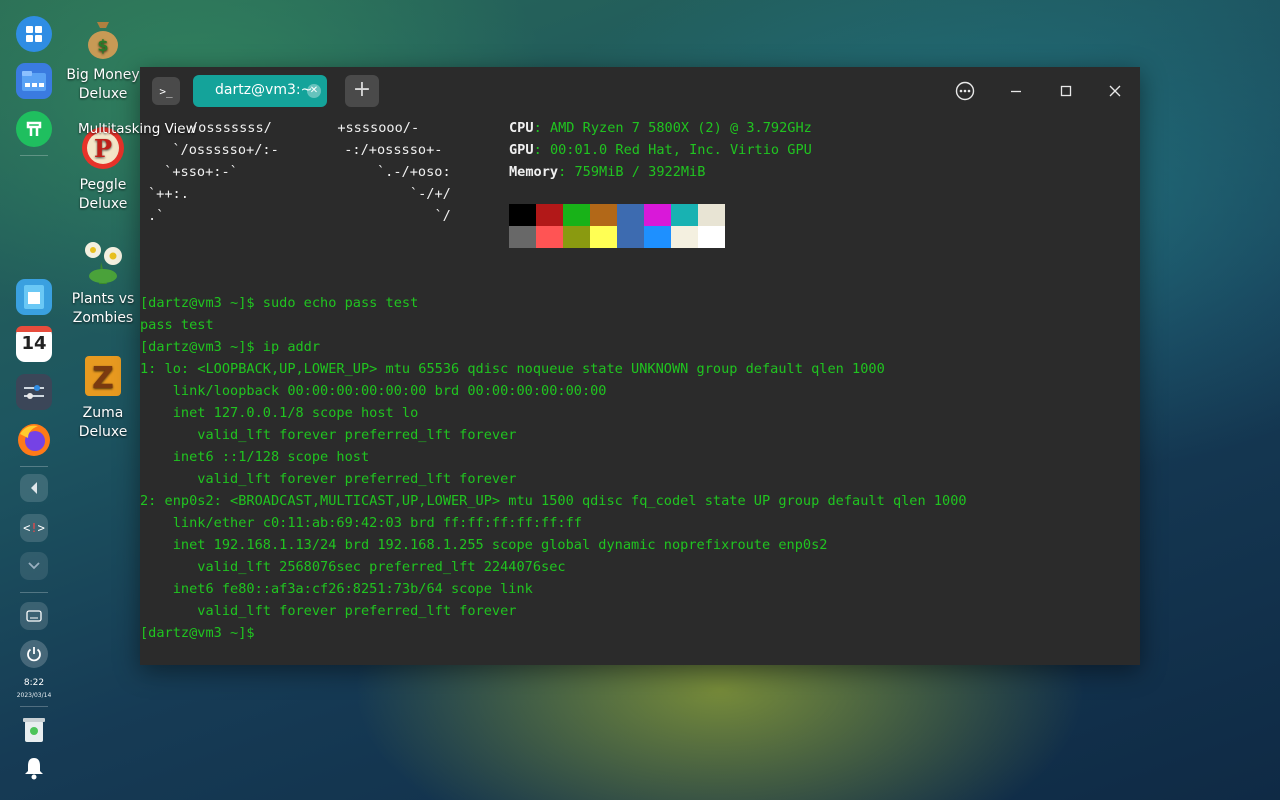 The height and width of the screenshot is (800, 1280). I want to click on svg-text: P, so click(103, 148).